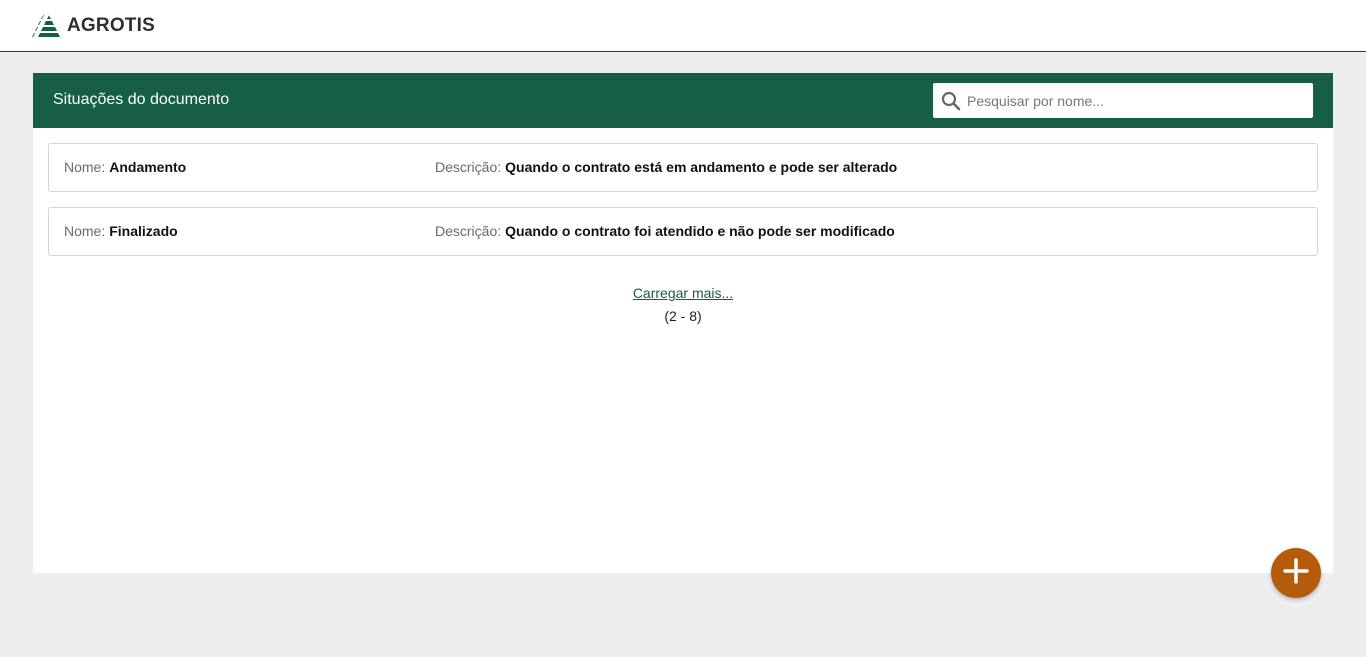  I want to click on name-field: Nome: Finalizado, so click(121, 231).